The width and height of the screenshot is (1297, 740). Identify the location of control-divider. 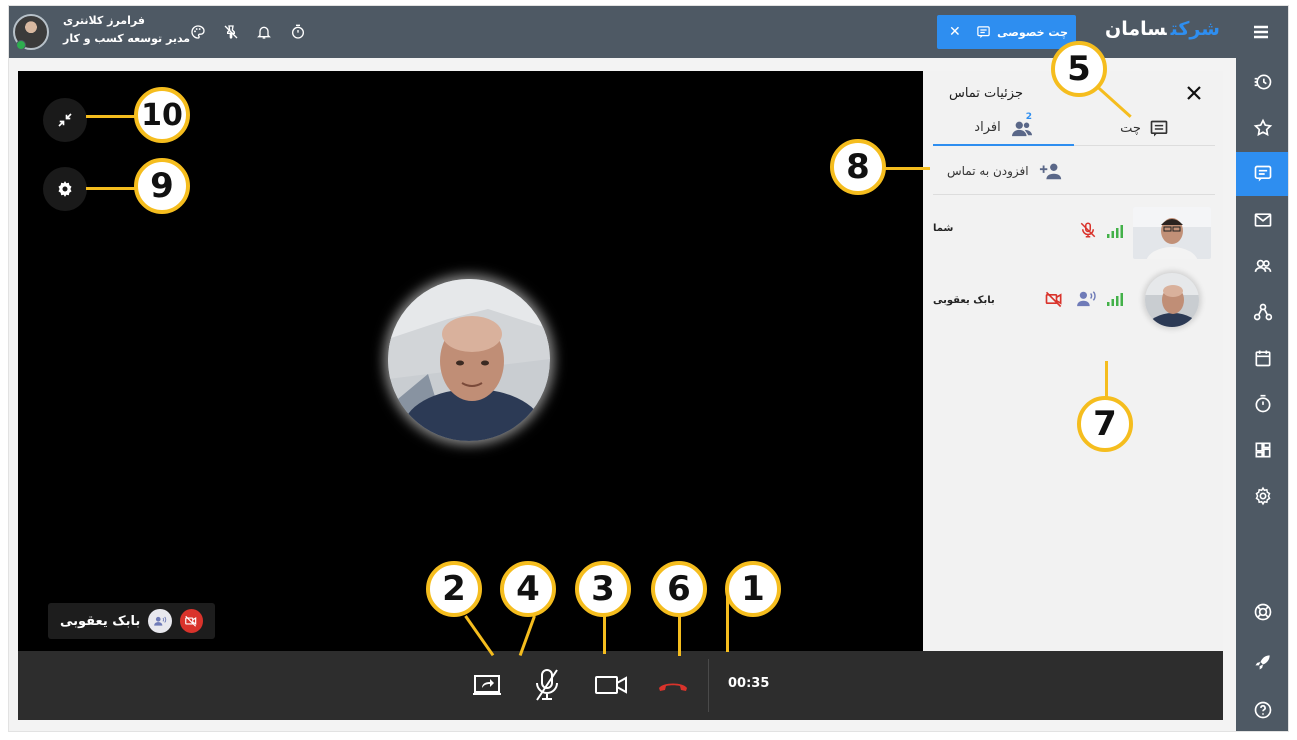
(708, 685).